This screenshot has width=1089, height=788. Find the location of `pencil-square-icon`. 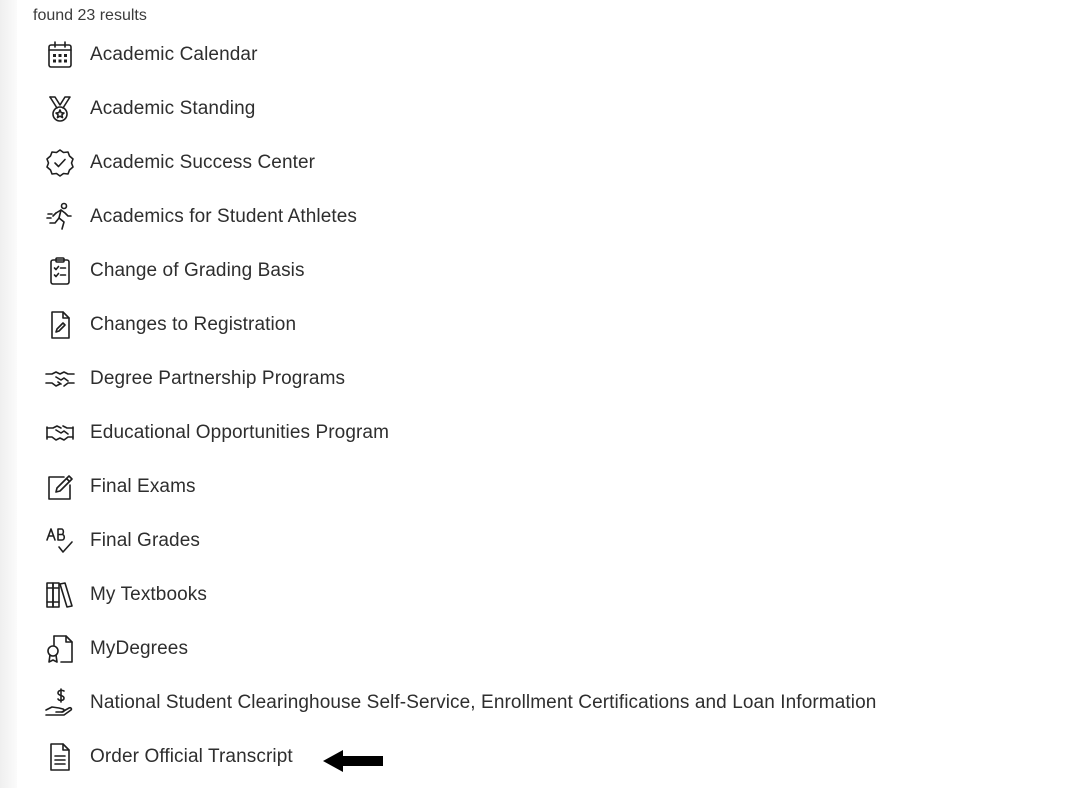

pencil-square-icon is located at coordinates (60, 487).